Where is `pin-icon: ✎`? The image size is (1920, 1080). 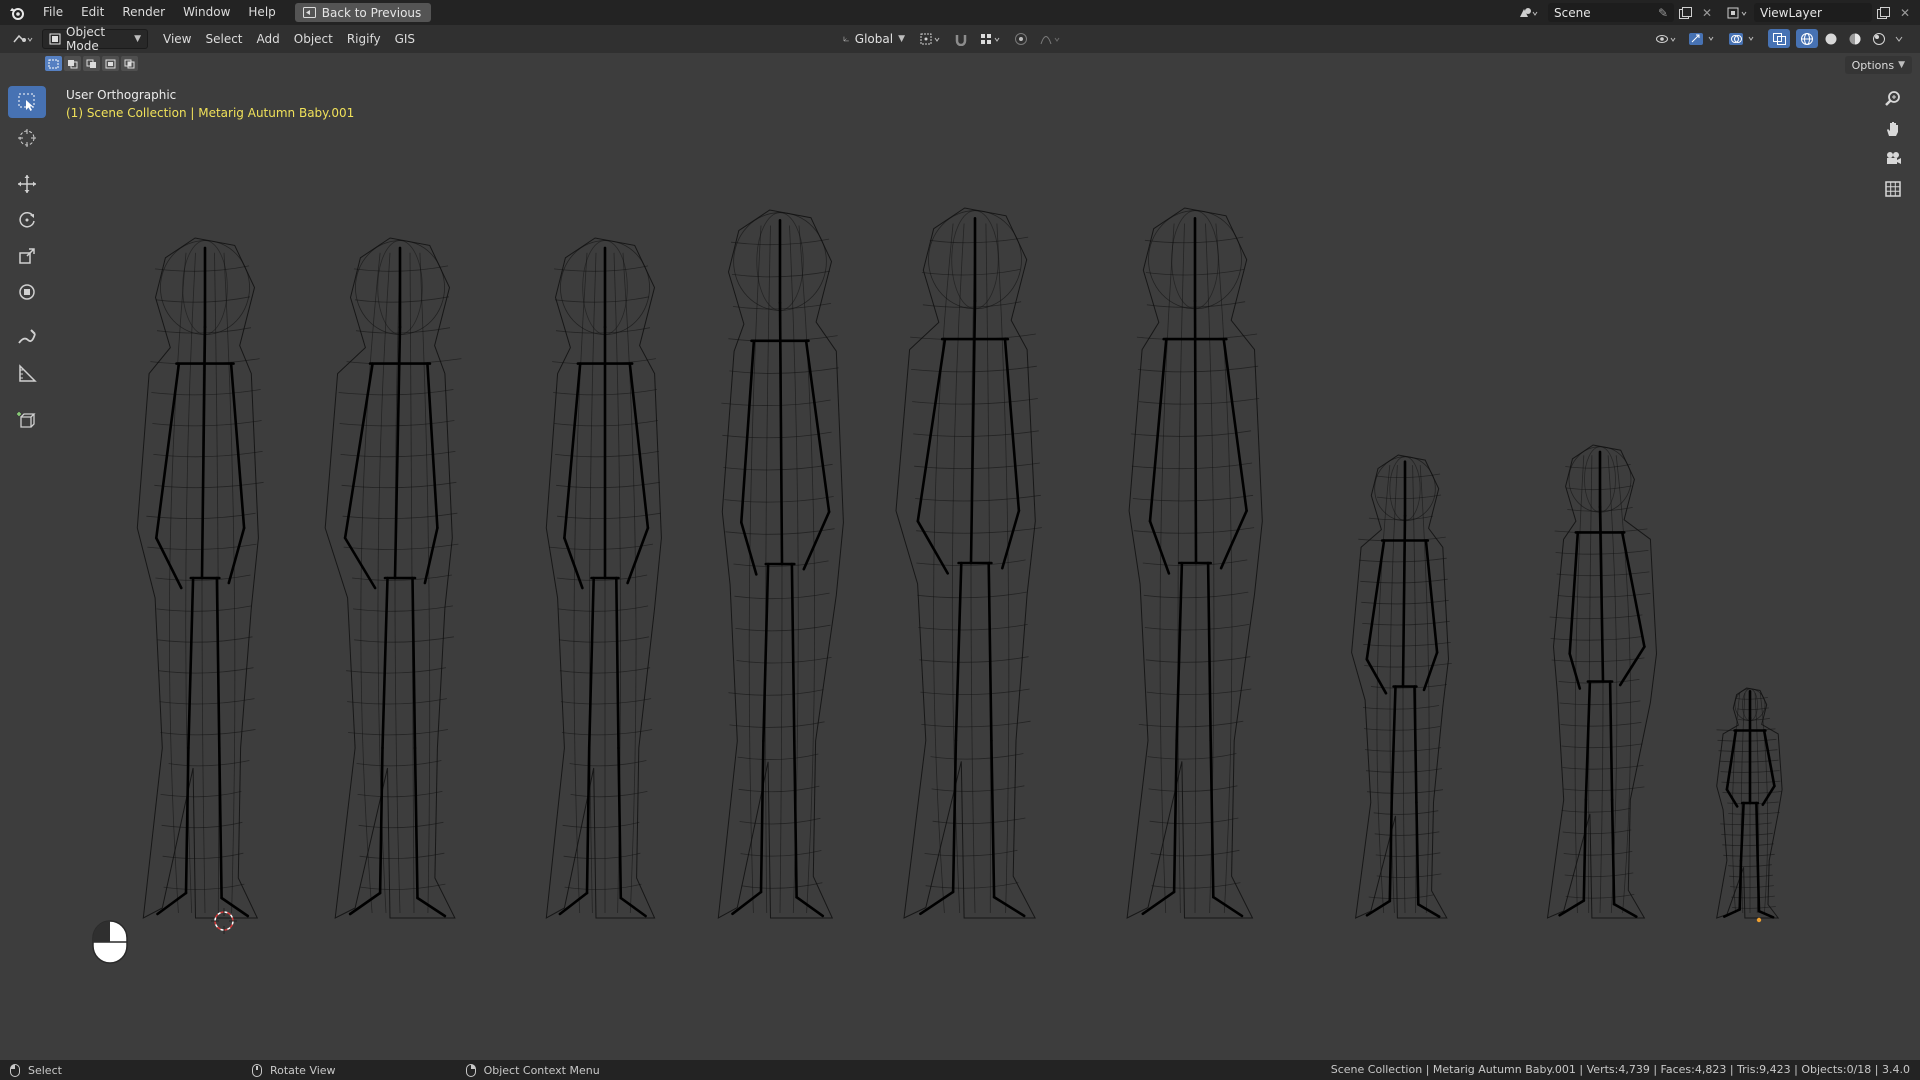 pin-icon: ✎ is located at coordinates (1663, 13).